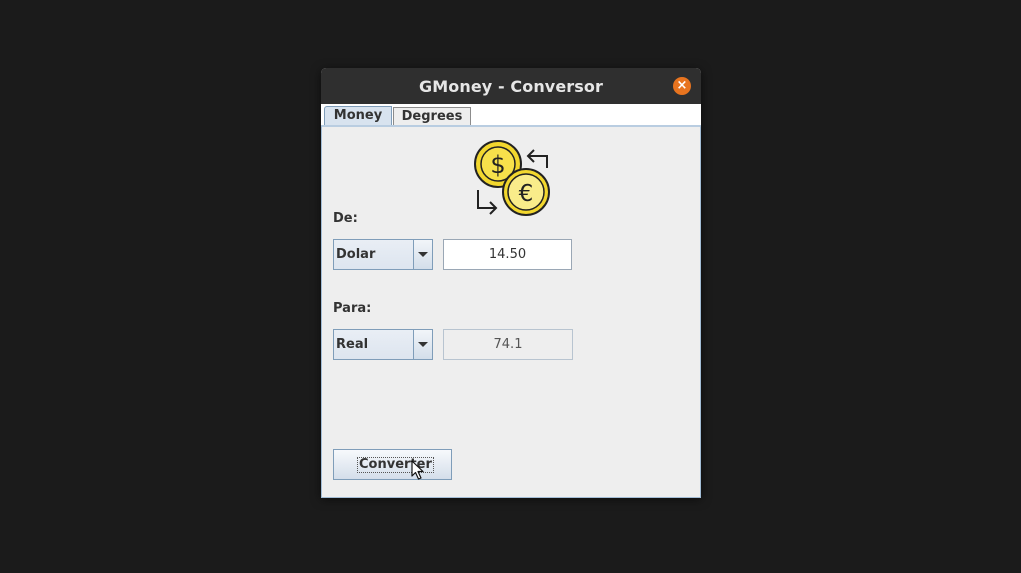 The image size is (1021, 573). What do you see at coordinates (507, 254) in the screenshot?
I see `from-amount-input: 14.50` at bounding box center [507, 254].